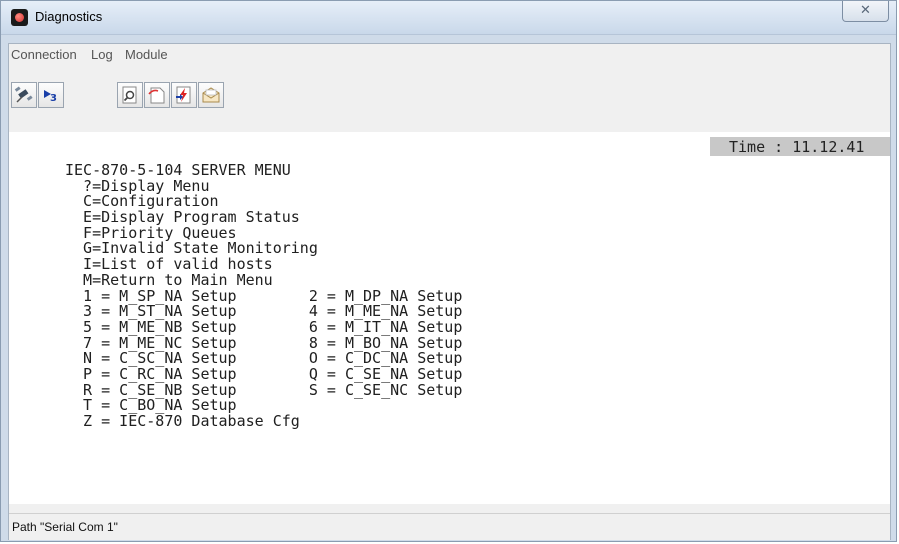  I want to click on envelope-icon, so click(211, 95).